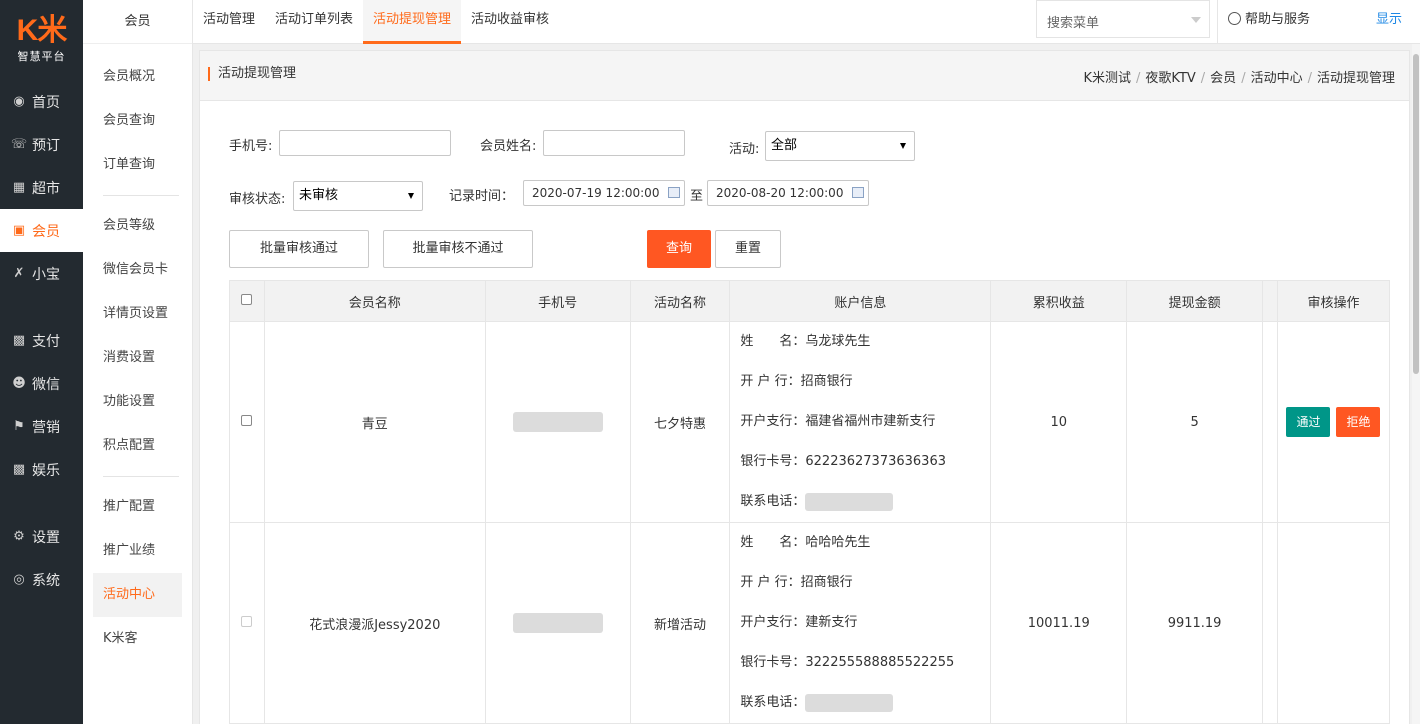  What do you see at coordinates (1194, 301) in the screenshot?
I see `col-withdraw: 提现金额` at bounding box center [1194, 301].